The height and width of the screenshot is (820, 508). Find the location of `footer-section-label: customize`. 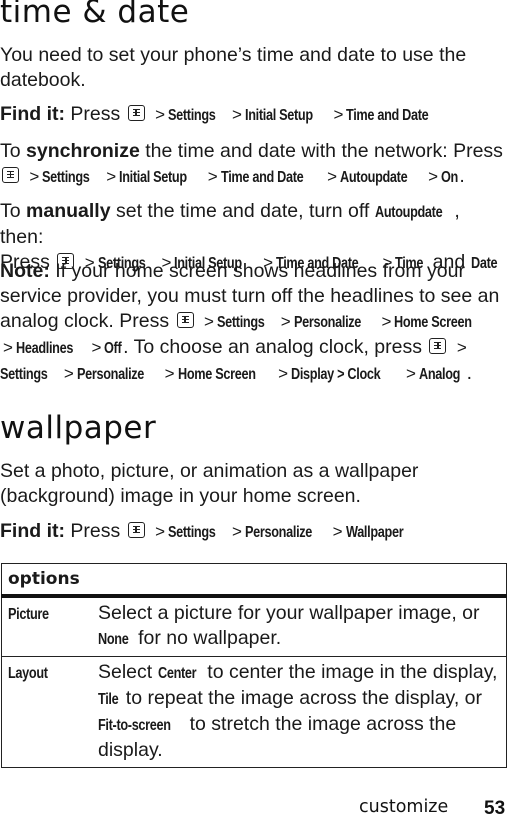

footer-section-label: customize is located at coordinates (404, 807).